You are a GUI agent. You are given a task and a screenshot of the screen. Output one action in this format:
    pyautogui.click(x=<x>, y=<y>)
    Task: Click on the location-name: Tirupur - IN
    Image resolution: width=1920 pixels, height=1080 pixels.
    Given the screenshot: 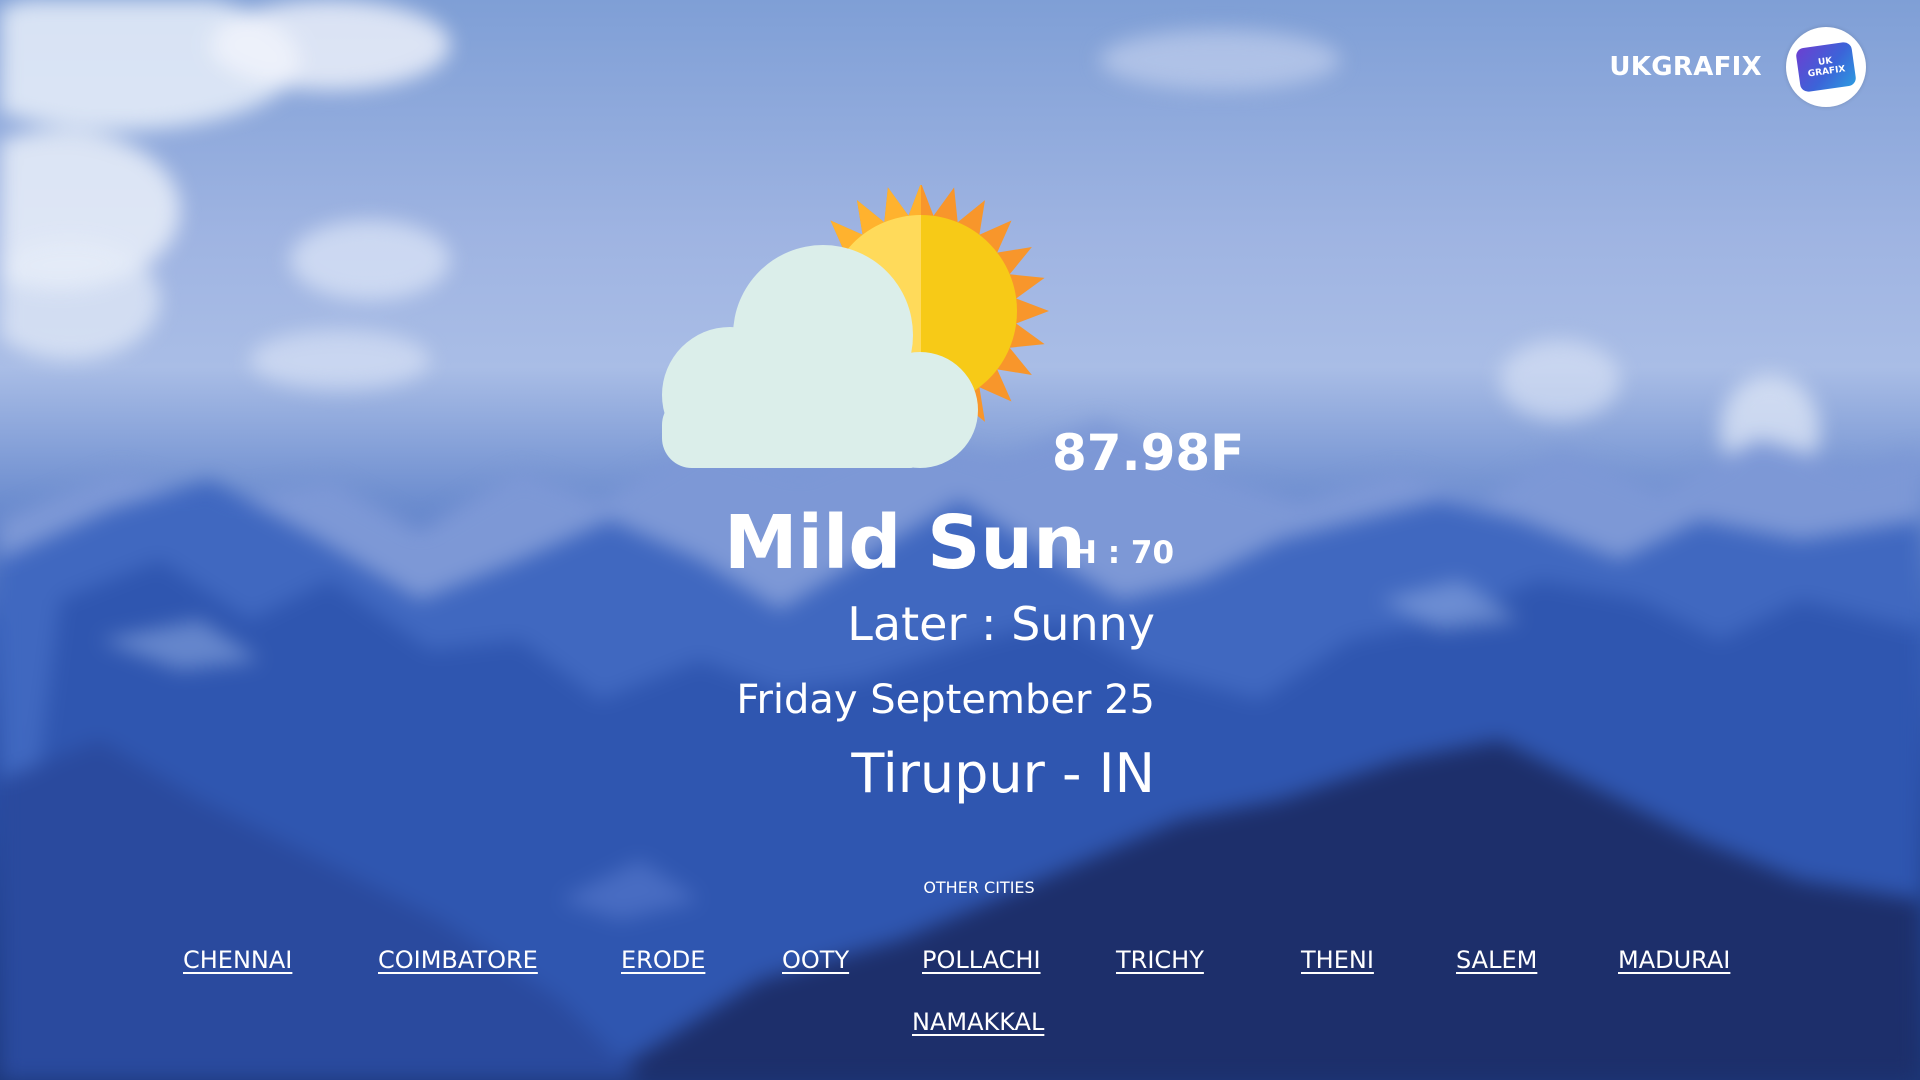 What is the action you would take?
    pyautogui.click(x=1003, y=773)
    